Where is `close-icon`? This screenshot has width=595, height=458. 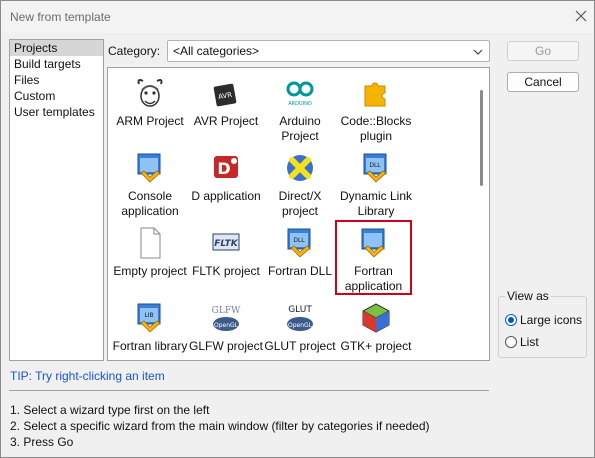
close-icon is located at coordinates (581, 16).